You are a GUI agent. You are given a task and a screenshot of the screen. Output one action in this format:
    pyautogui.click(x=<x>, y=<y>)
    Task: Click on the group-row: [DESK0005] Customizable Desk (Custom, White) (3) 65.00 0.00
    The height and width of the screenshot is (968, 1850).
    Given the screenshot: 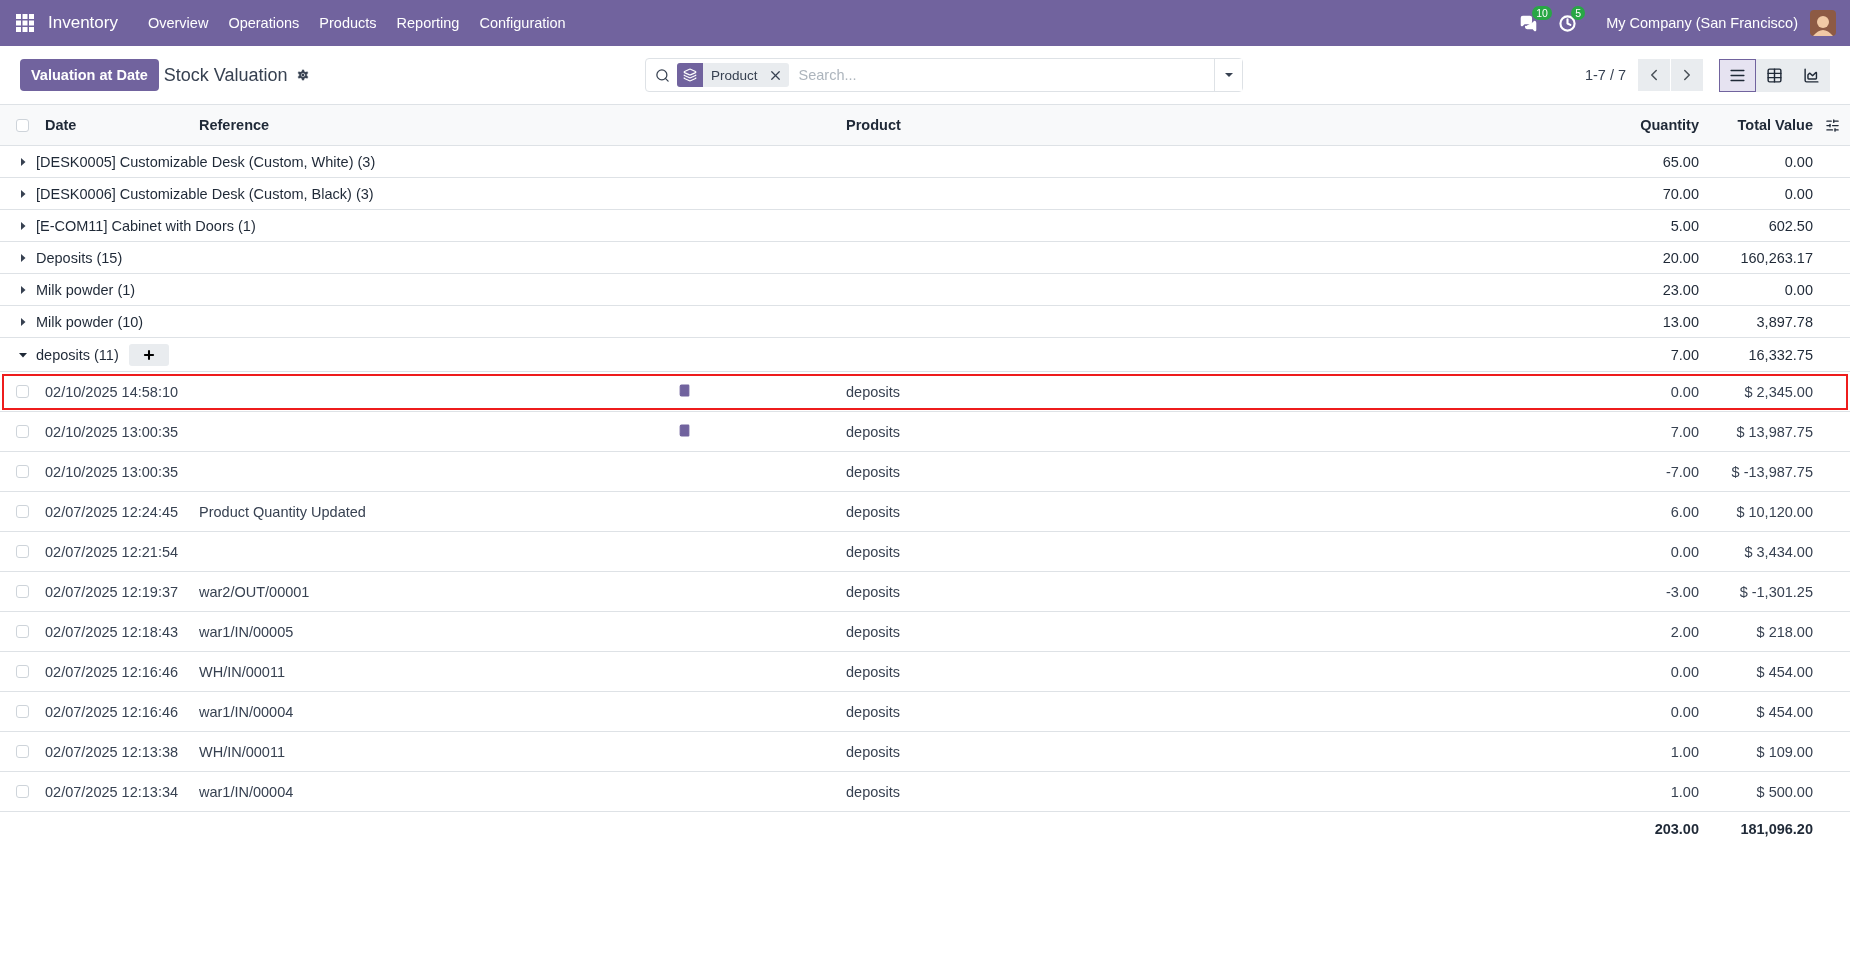 What is the action you would take?
    pyautogui.click(x=925, y=162)
    